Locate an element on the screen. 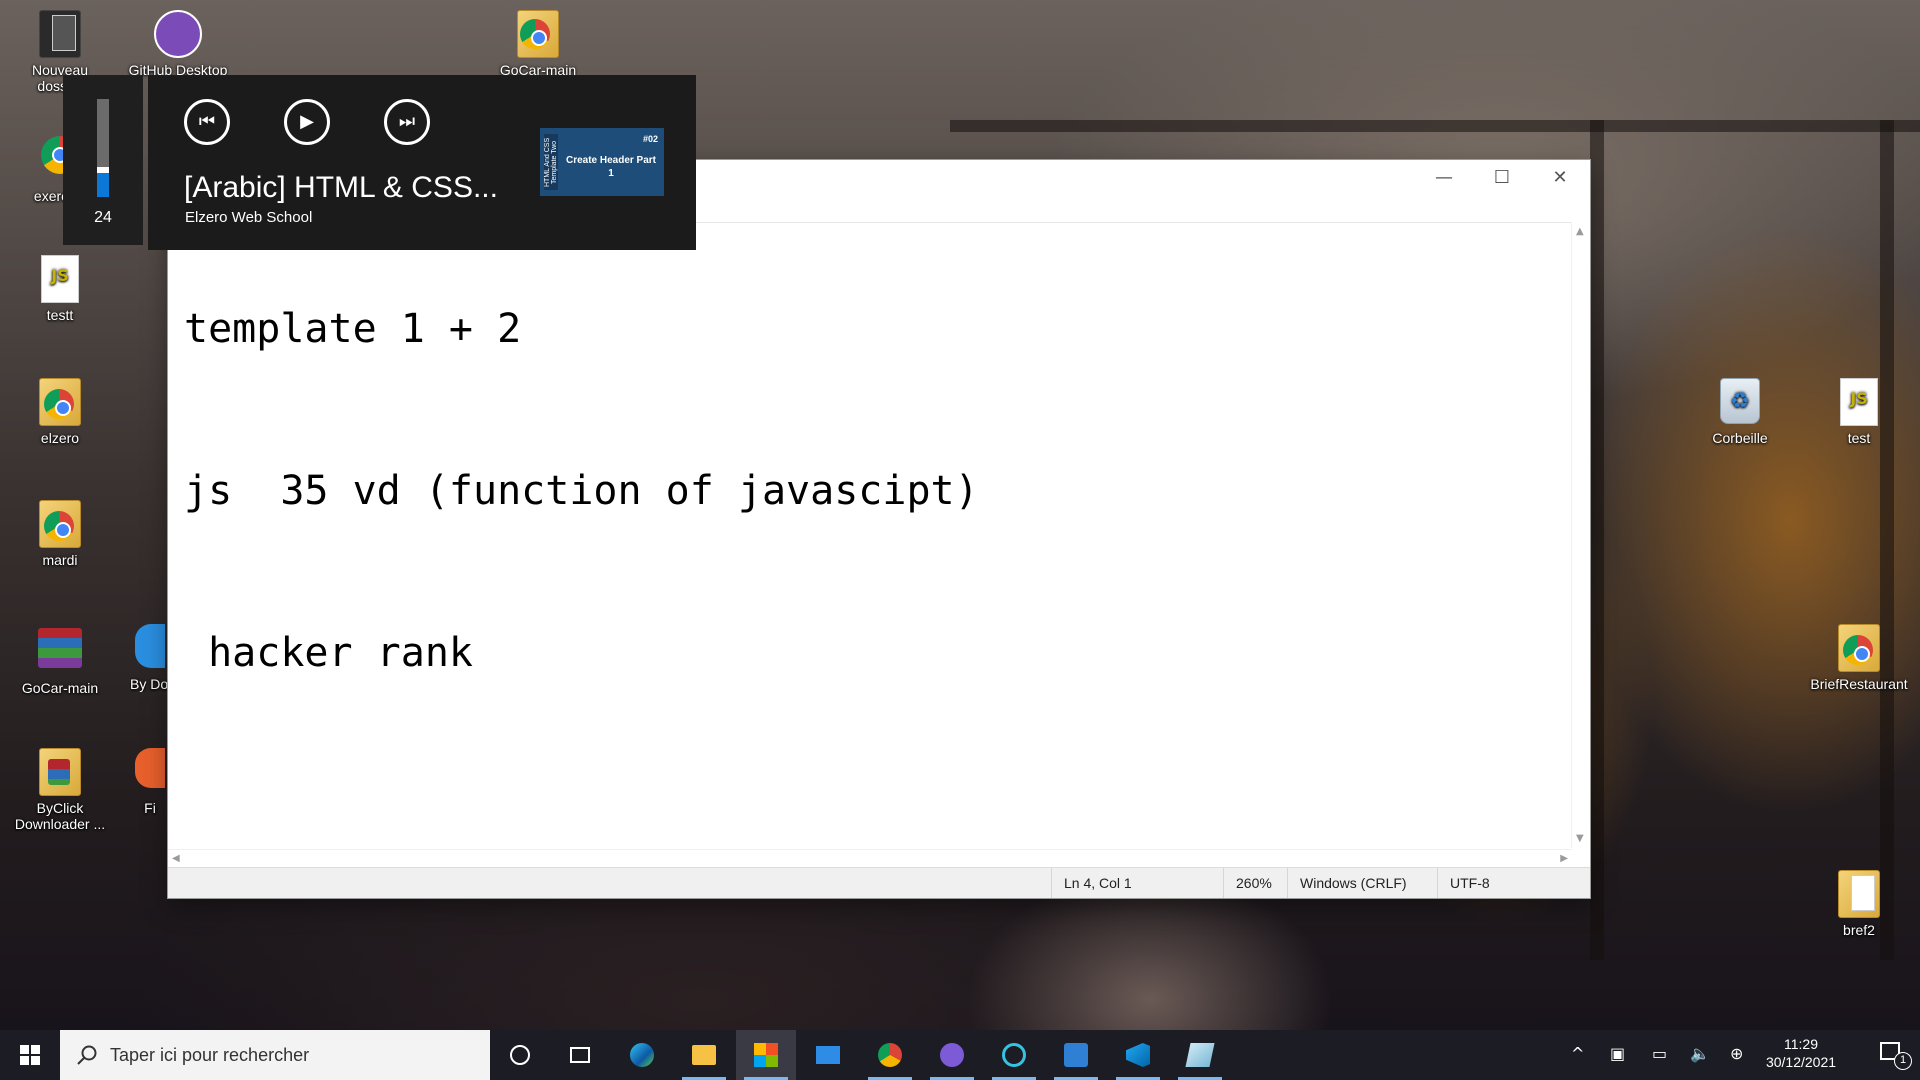 The image size is (1920, 1080). desktop-icon-bref2: bref2 is located at coordinates (1859, 904).